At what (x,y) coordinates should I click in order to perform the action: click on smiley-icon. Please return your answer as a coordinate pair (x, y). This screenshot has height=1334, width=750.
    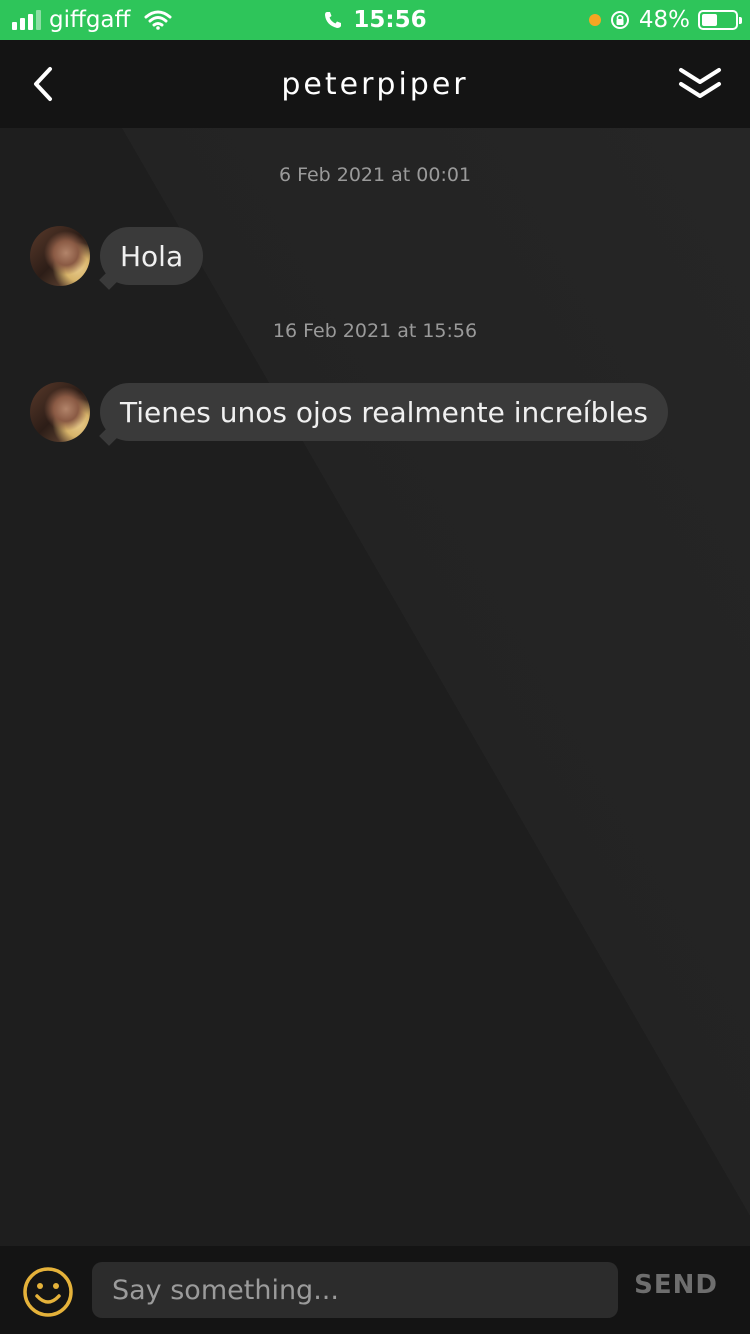
    Looking at the image, I should click on (48, 1292).